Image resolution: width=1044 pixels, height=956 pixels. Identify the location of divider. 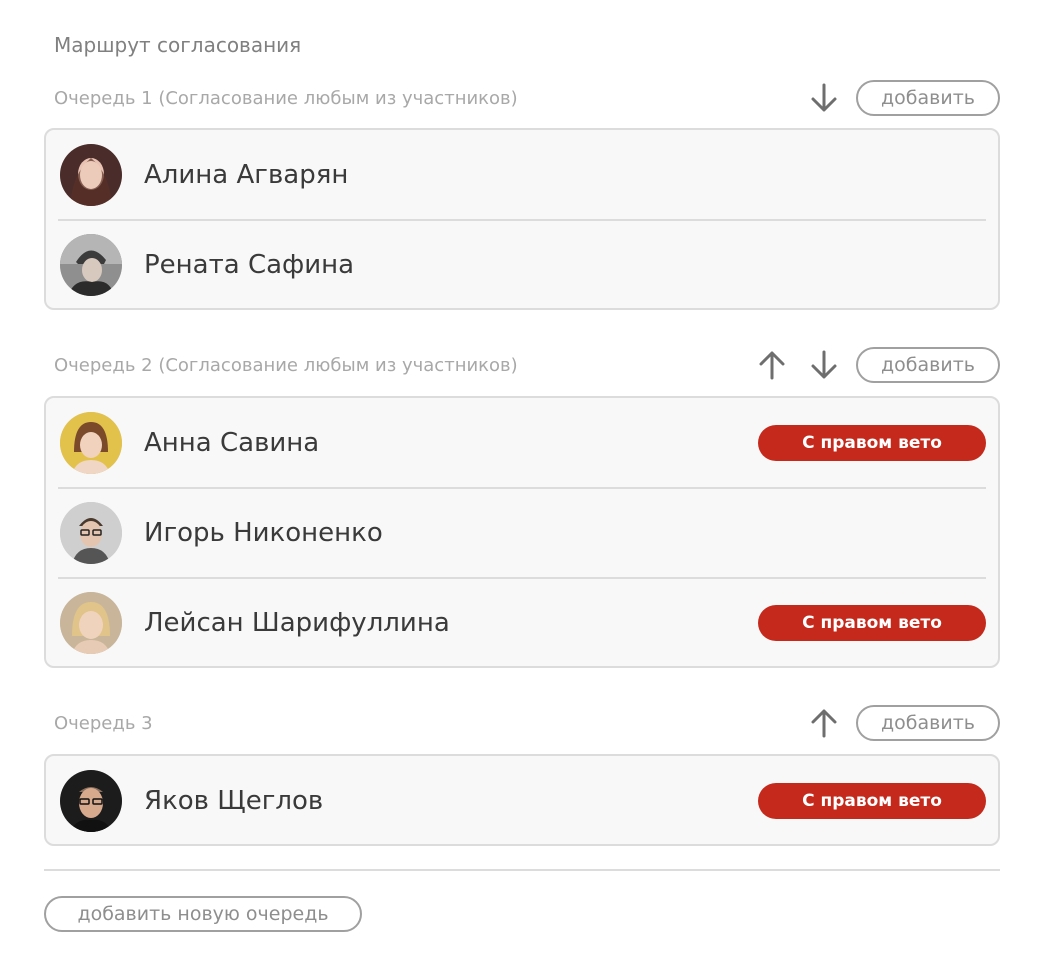
(522, 870).